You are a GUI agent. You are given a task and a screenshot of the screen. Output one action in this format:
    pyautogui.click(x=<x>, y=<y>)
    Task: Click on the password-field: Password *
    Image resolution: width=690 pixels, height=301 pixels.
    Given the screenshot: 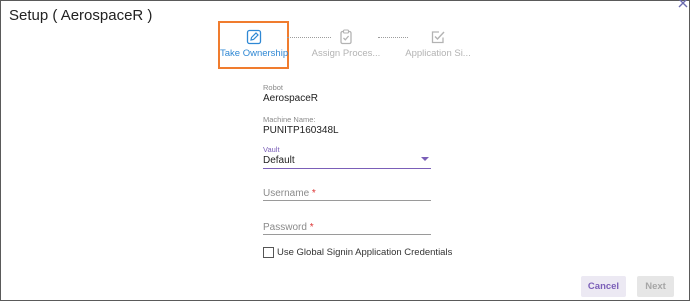 What is the action you would take?
    pyautogui.click(x=288, y=227)
    